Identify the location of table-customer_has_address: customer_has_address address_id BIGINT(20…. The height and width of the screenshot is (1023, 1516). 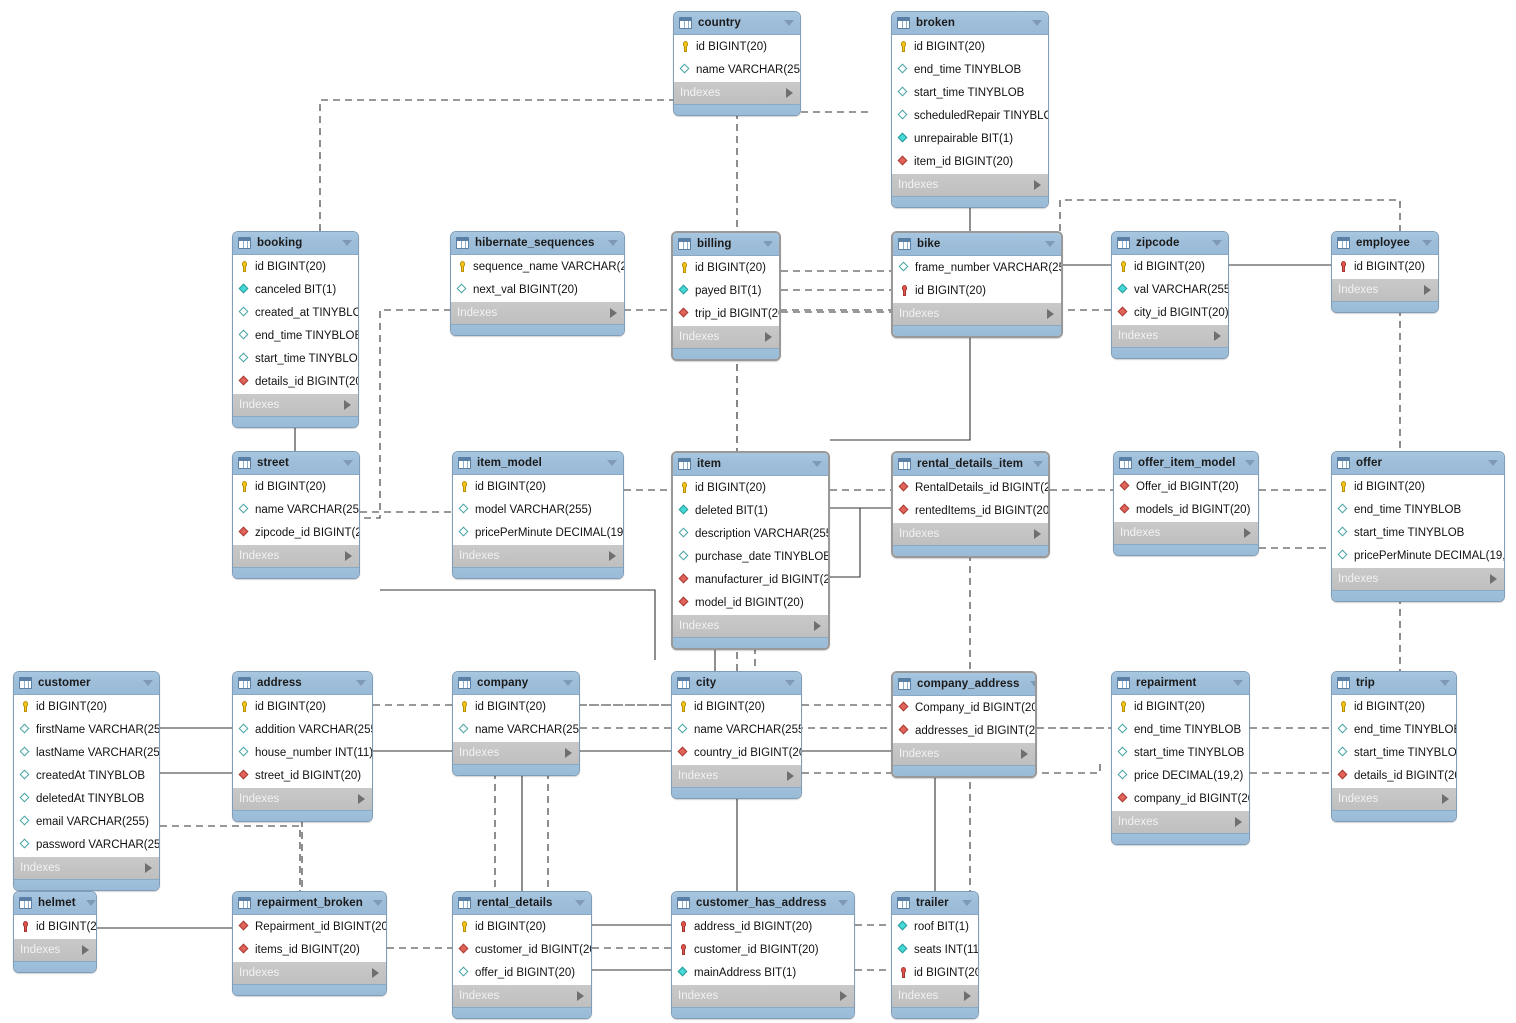
(763, 955).